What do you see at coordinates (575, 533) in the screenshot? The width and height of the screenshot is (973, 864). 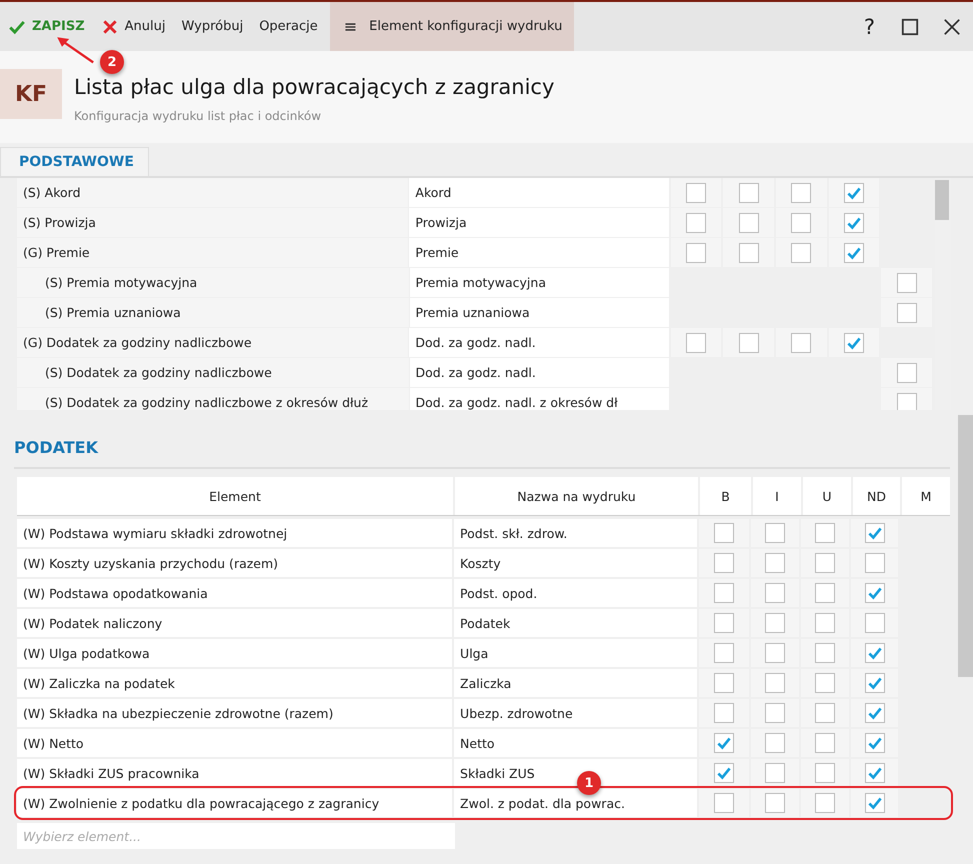 I see `table-cell: Podst. skł. zdrow.` at bounding box center [575, 533].